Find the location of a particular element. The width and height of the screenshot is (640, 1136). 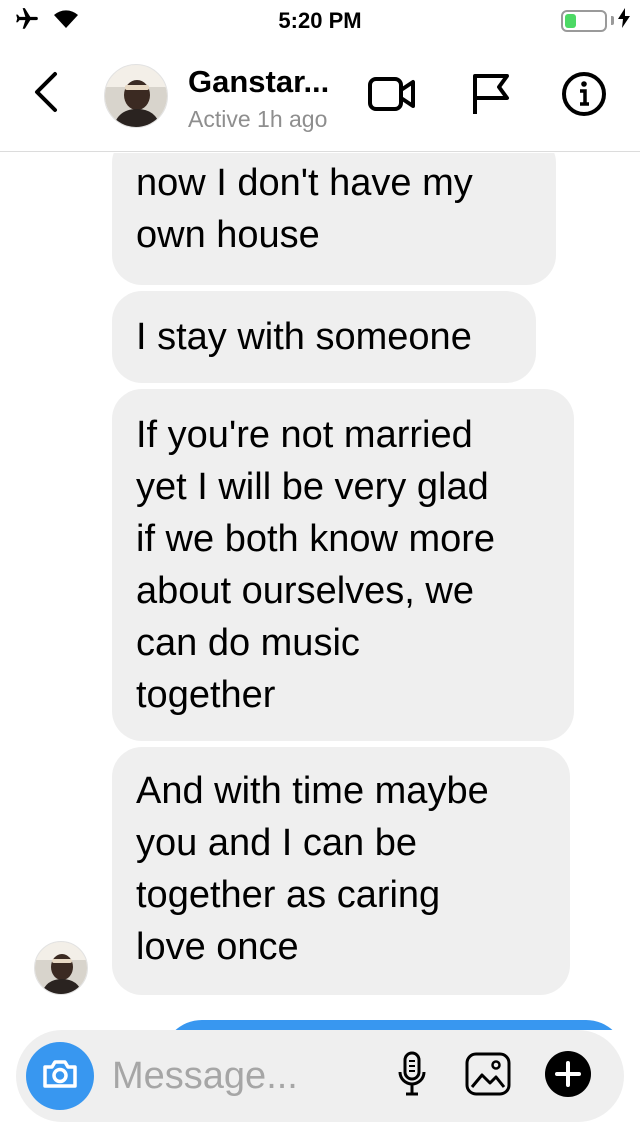

video-call-button is located at coordinates (392, 96).